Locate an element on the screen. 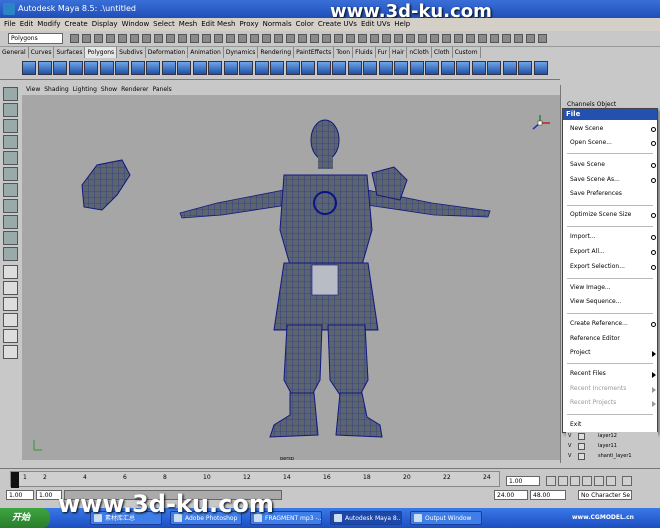  shelf-tab-dynamics: Dynamics is located at coordinates (241, 52).